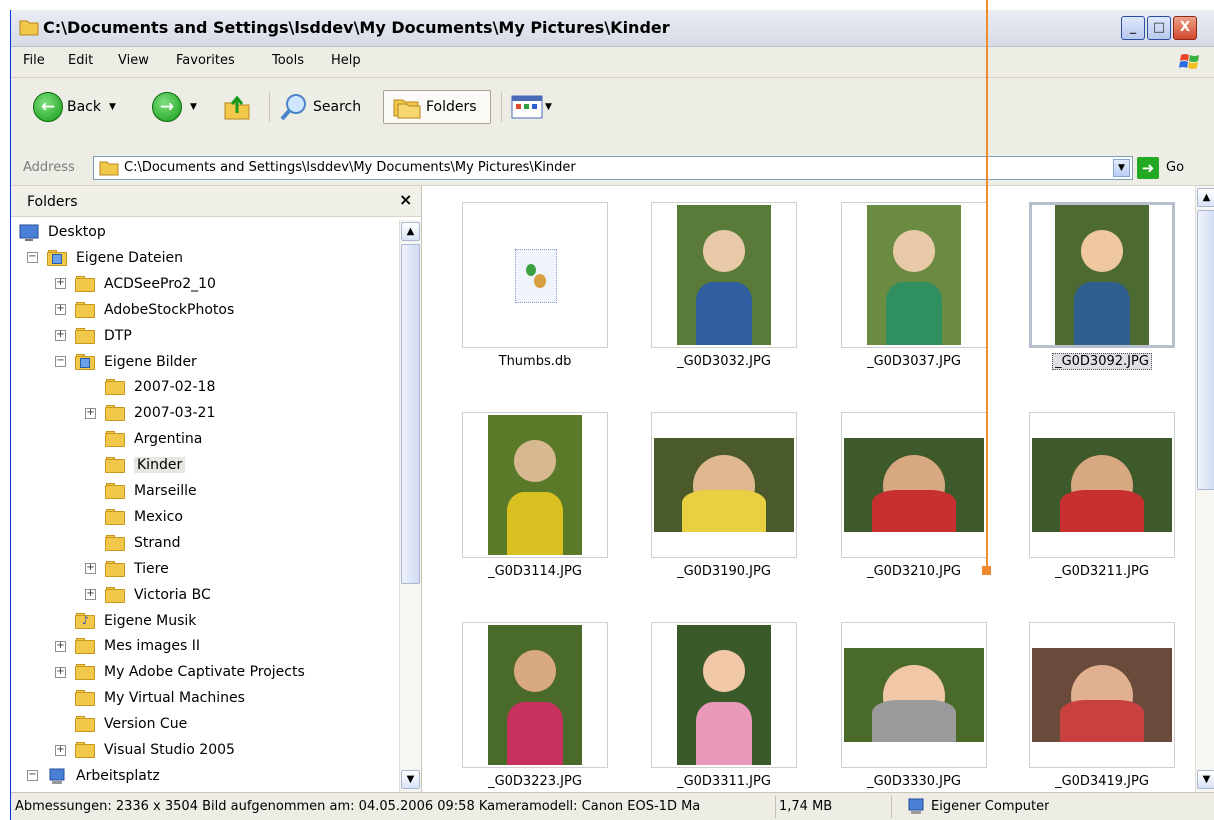 This screenshot has height=820, width=1214. I want to click on tree-item-label: Mes images II, so click(152, 646).